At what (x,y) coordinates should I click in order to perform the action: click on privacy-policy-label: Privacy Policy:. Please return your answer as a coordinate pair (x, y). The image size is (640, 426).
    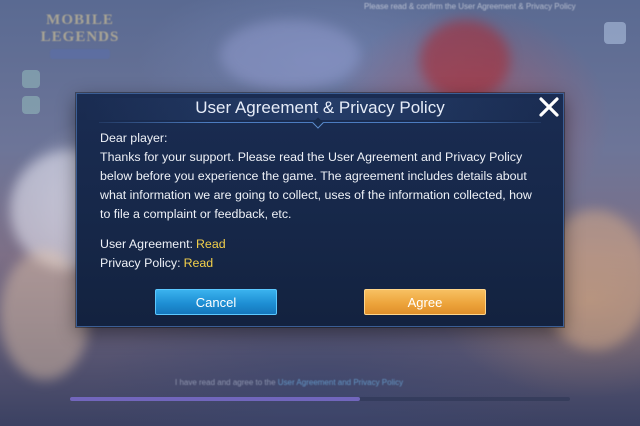
    Looking at the image, I should click on (140, 263).